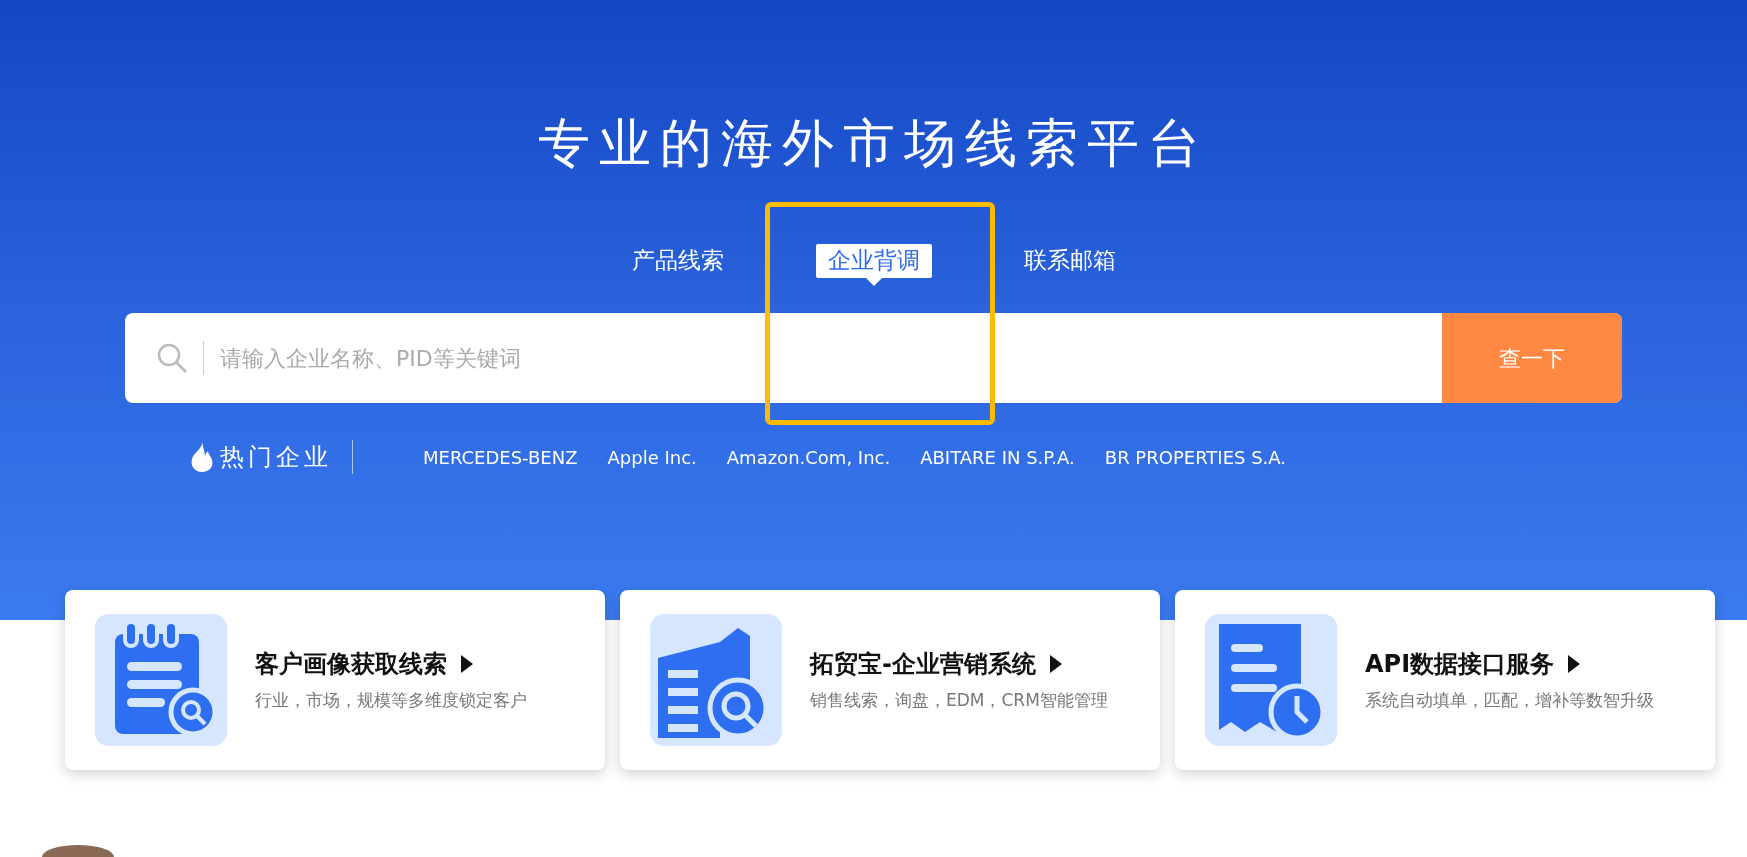 The image size is (1747, 857). What do you see at coordinates (78, 851) in the screenshot?
I see `avatar` at bounding box center [78, 851].